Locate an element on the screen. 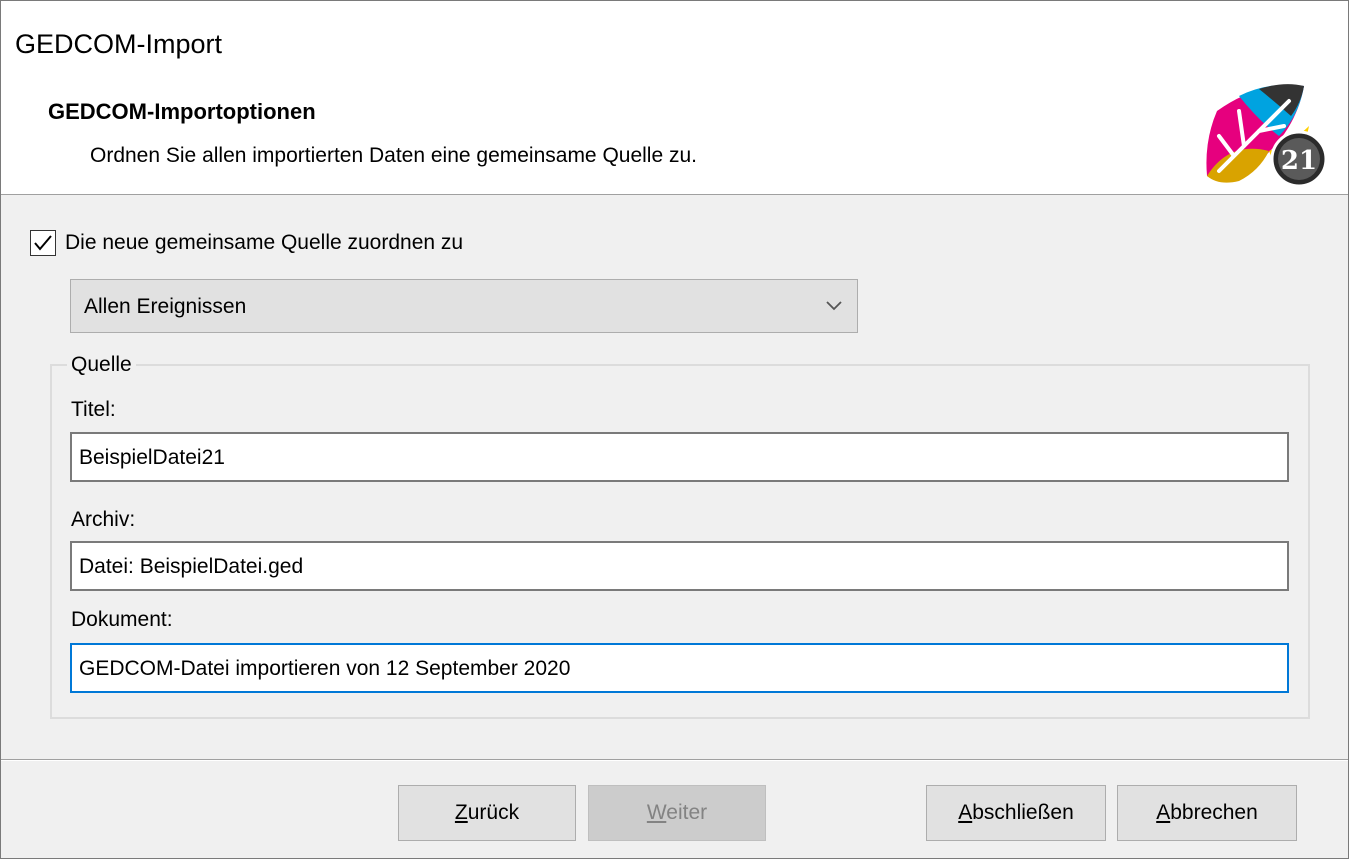  page-heading: GEDCOM-Importoptionen is located at coordinates (182, 111).